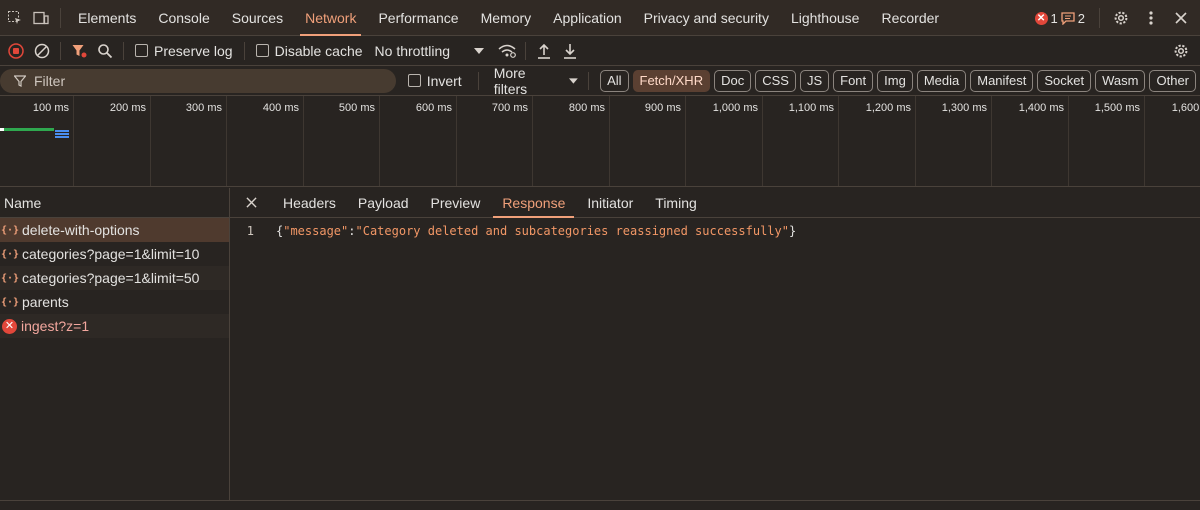 The image size is (1200, 510). I want to click on tab-recorder: Recorder, so click(910, 18).